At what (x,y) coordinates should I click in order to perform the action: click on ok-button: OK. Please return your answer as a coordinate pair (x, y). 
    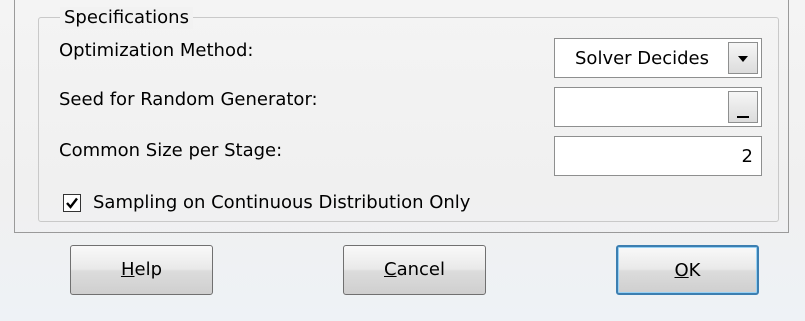
    Looking at the image, I should click on (687, 270).